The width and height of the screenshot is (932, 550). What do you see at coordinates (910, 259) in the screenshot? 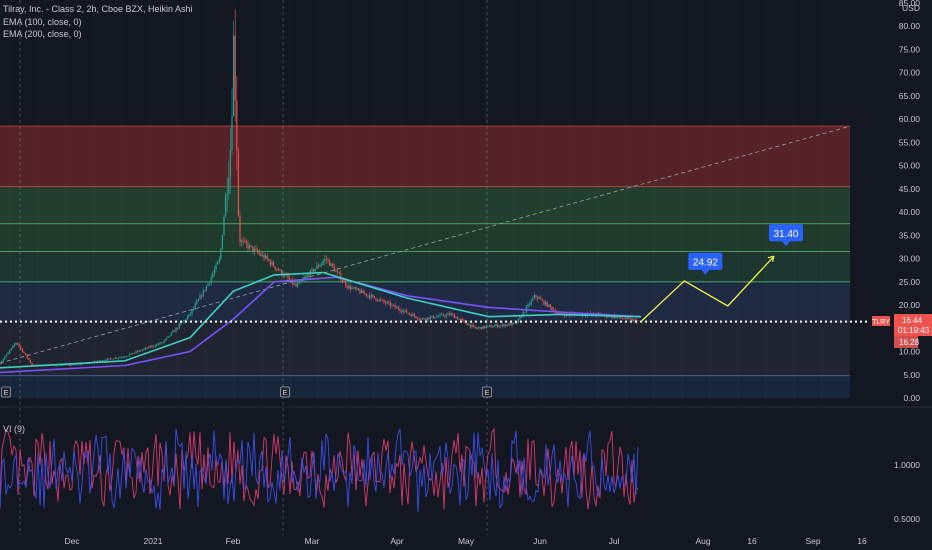
I see `price-tick-label: 30.00` at bounding box center [910, 259].